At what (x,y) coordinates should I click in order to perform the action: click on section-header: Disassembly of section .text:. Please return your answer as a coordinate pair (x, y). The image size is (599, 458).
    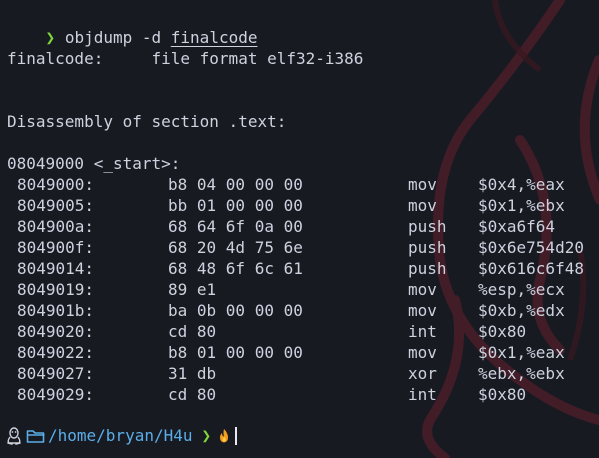
    Looking at the image, I should click on (147, 121).